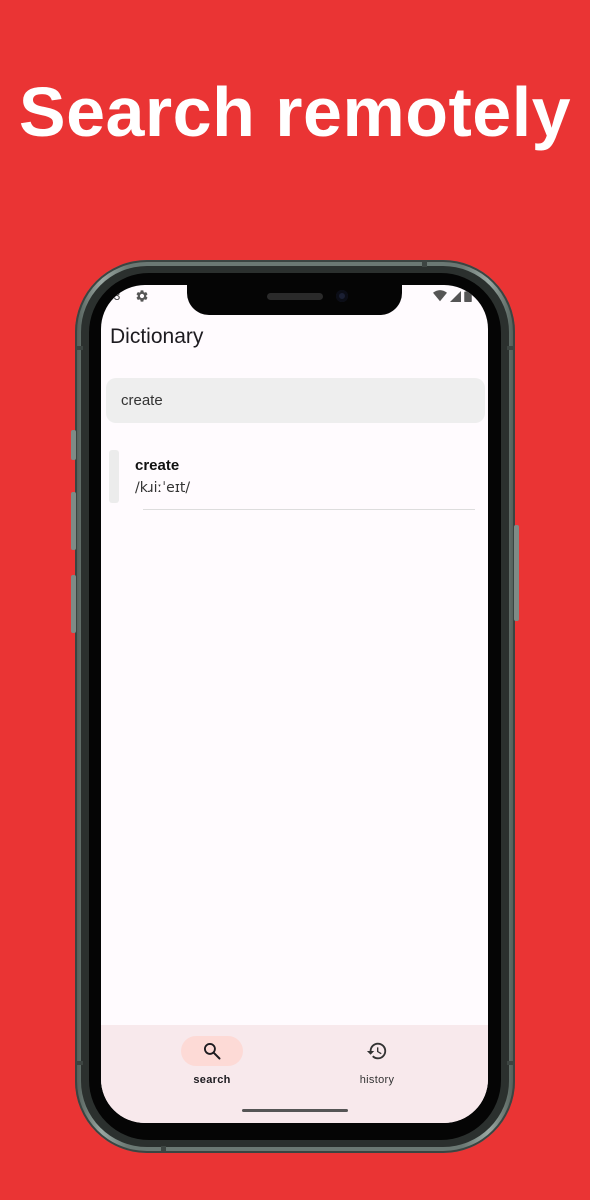  Describe the element at coordinates (114, 476) in the screenshot. I see `list-item-marker` at that location.